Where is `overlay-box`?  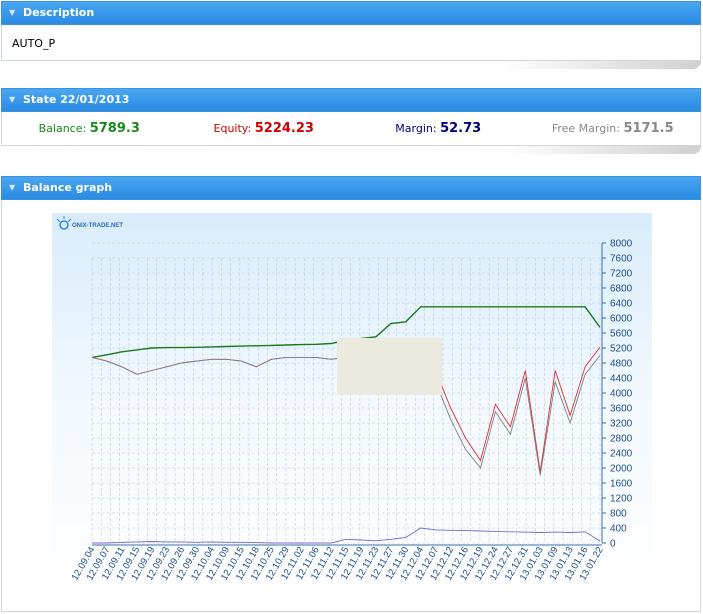
overlay-box is located at coordinates (389, 366).